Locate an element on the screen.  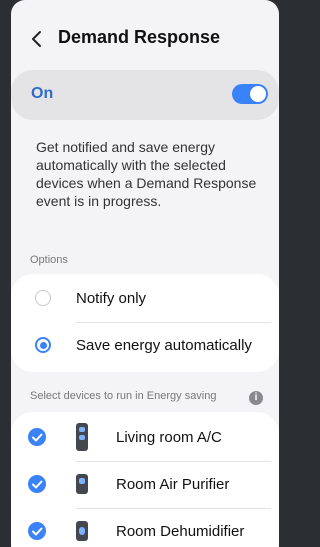
radio-save-energy-automatically is located at coordinates (43, 345).